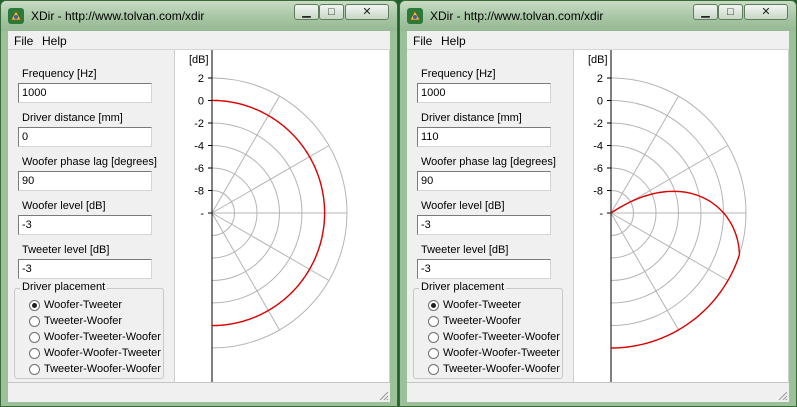  Describe the element at coordinates (482, 321) in the screenshot. I see `placement-label: Tweeter-Woofer` at that location.